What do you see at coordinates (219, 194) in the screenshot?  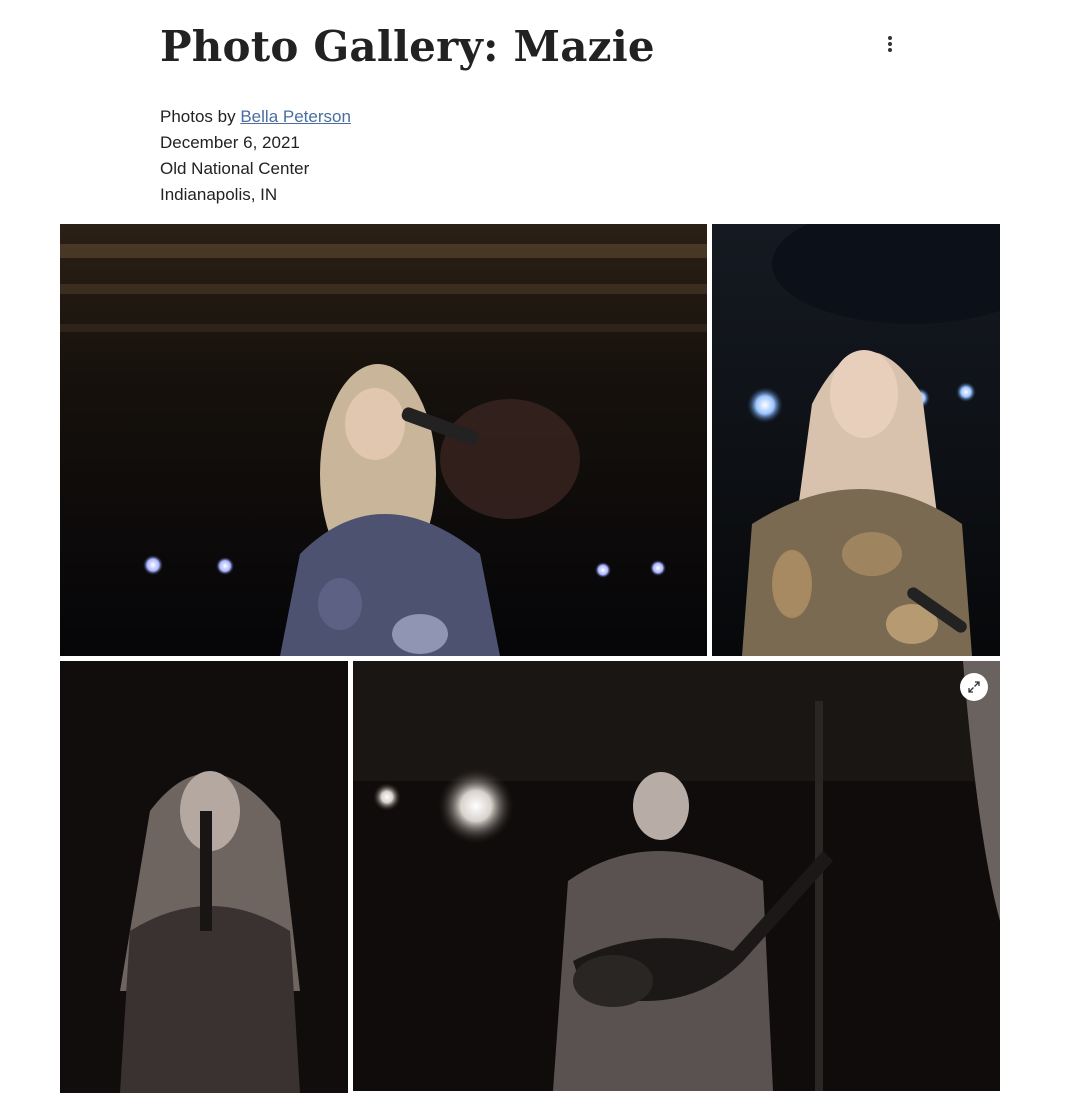 I see `event-location: Indianapolis, IN` at bounding box center [219, 194].